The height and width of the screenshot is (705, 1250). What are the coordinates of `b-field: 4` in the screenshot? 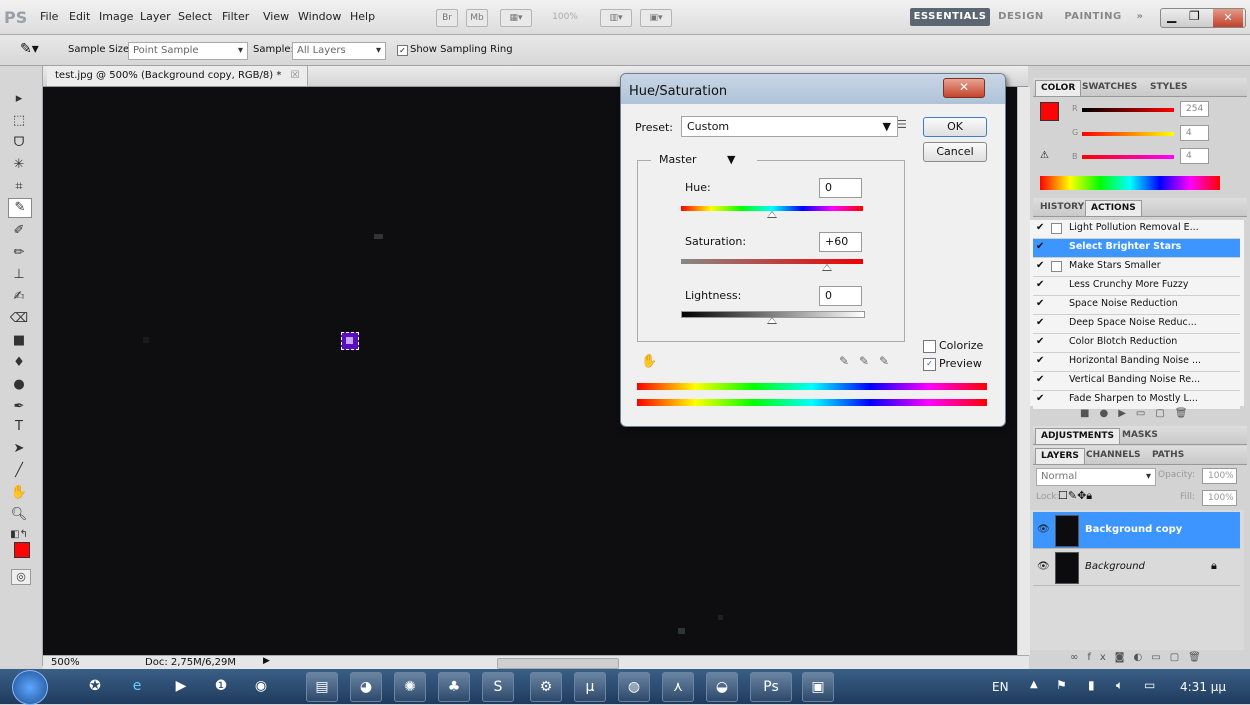 It's located at (1194, 156).